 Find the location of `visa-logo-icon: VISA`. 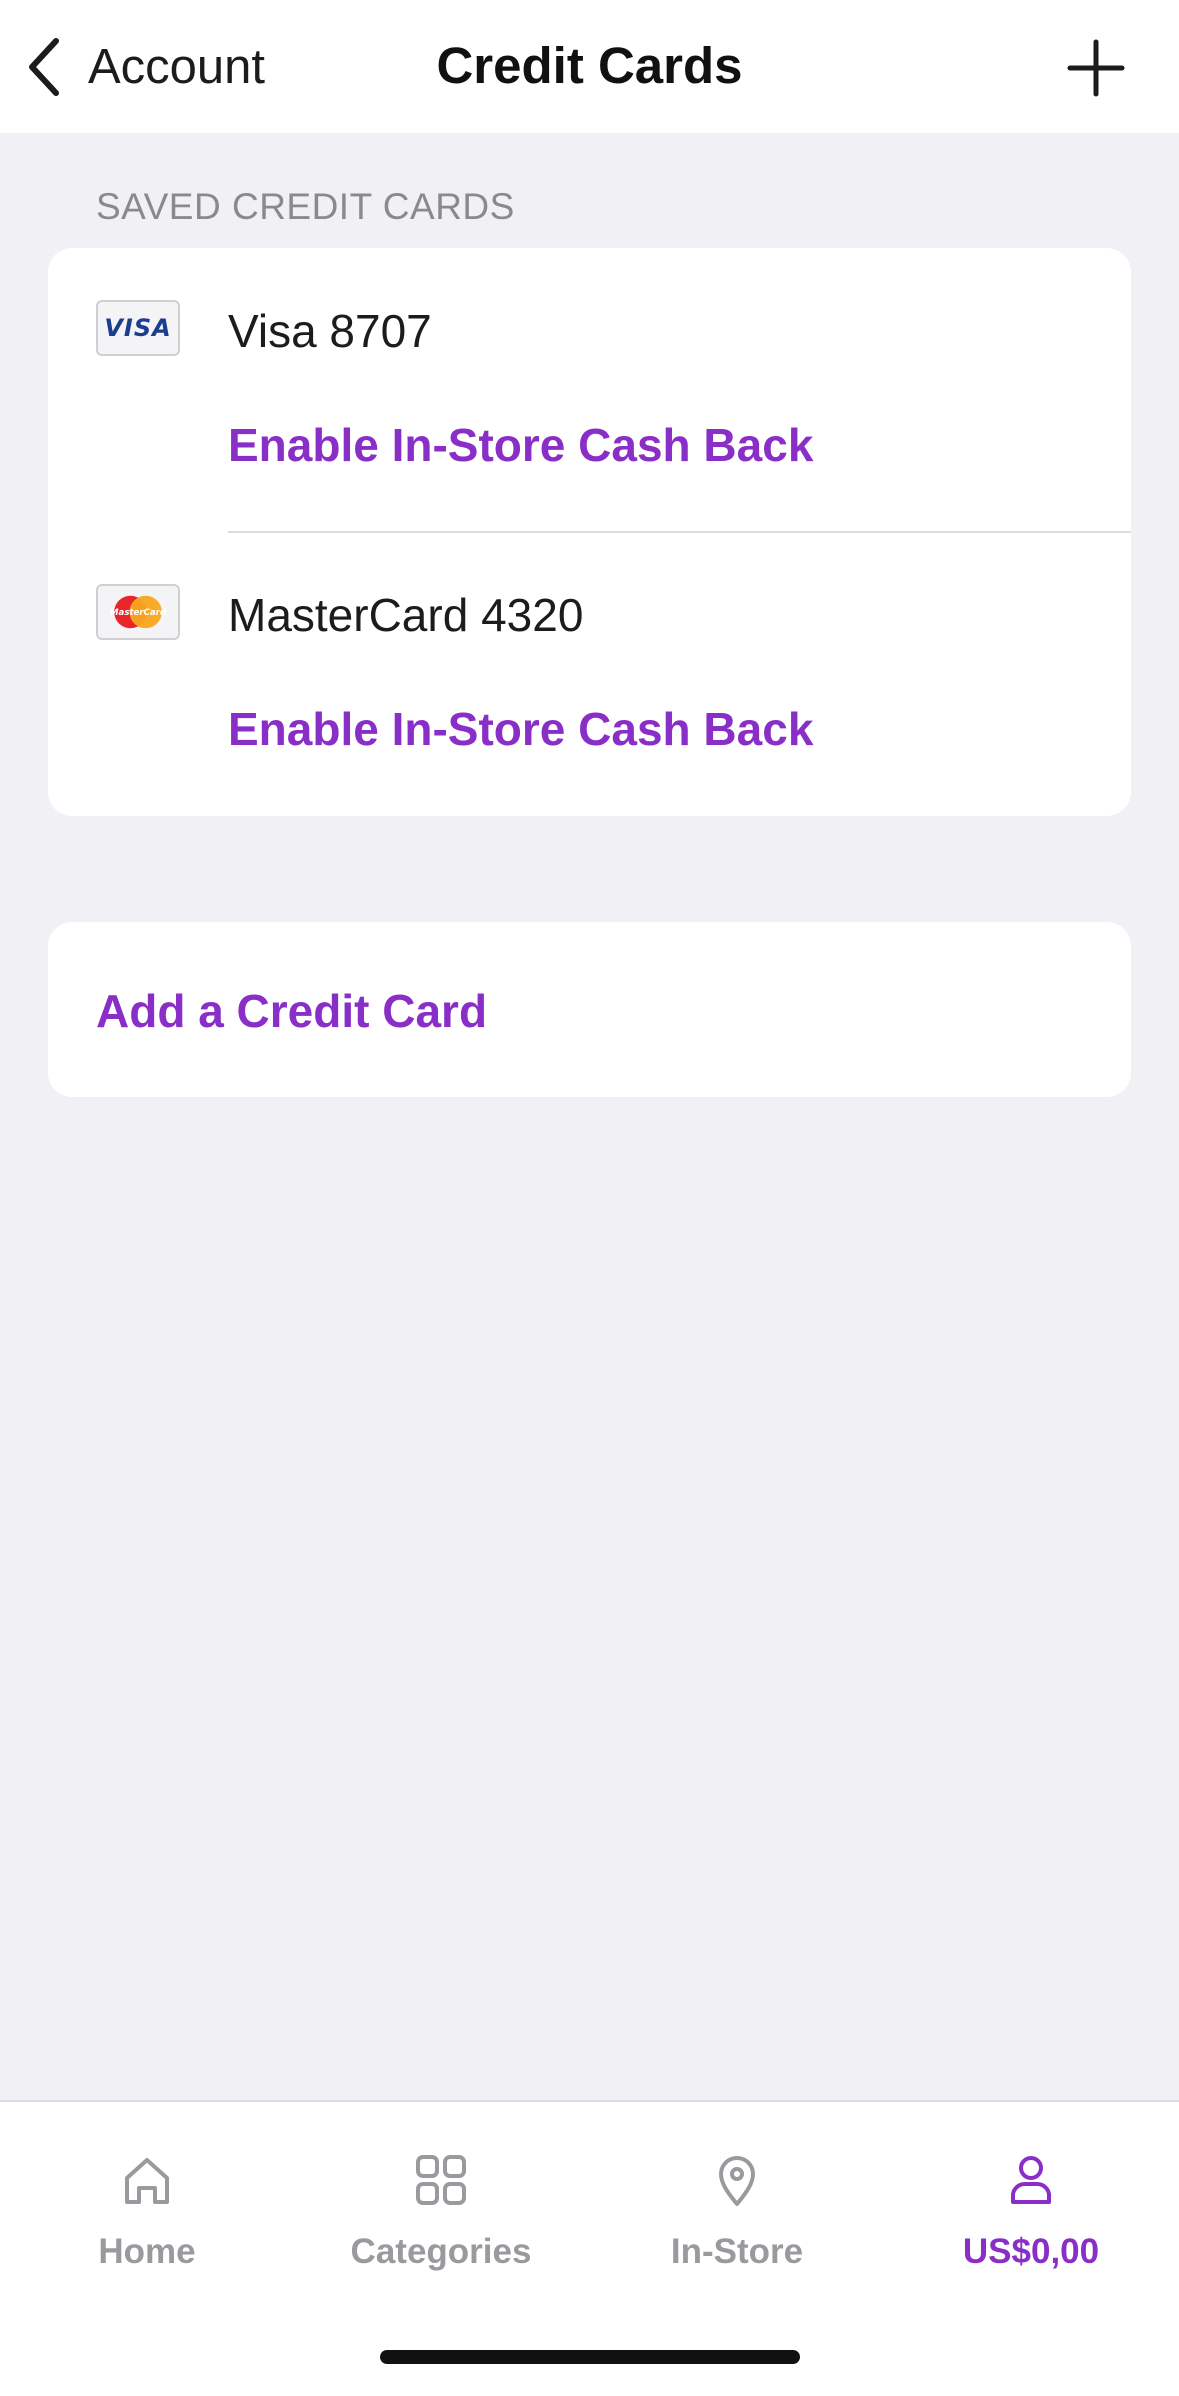

visa-logo-icon: VISA is located at coordinates (138, 328).